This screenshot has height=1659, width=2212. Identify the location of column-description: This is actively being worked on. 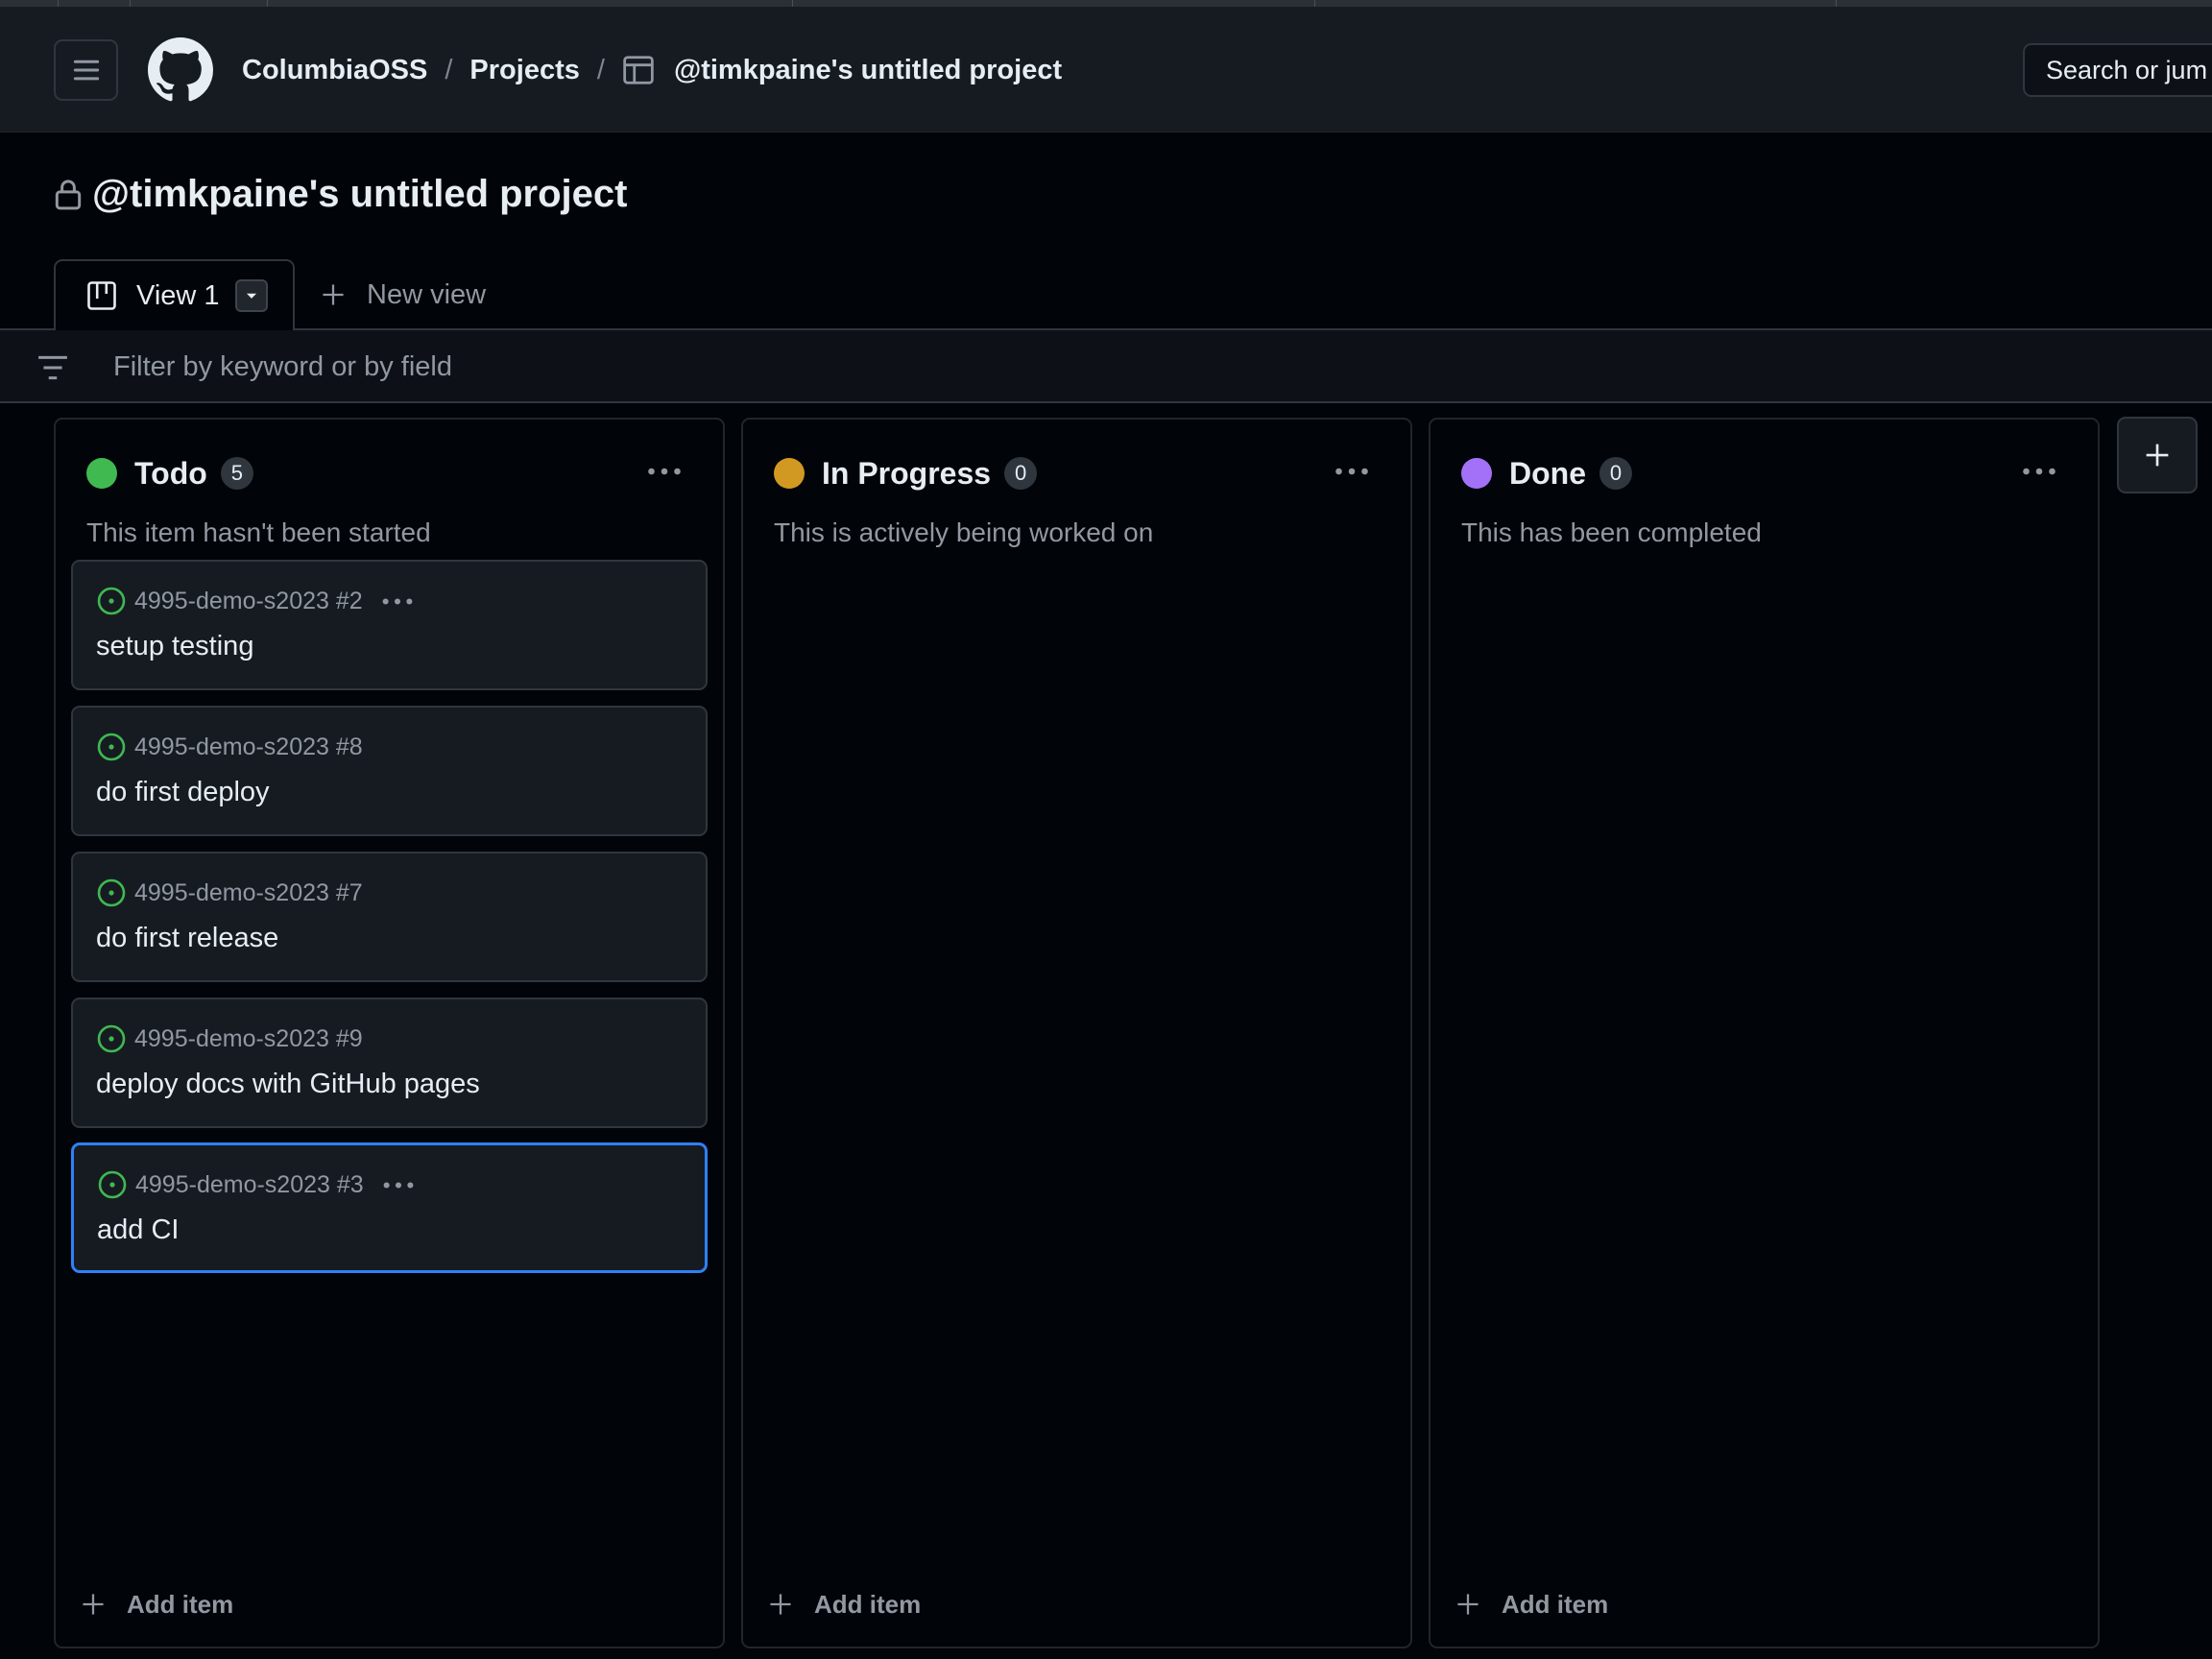
(964, 532).